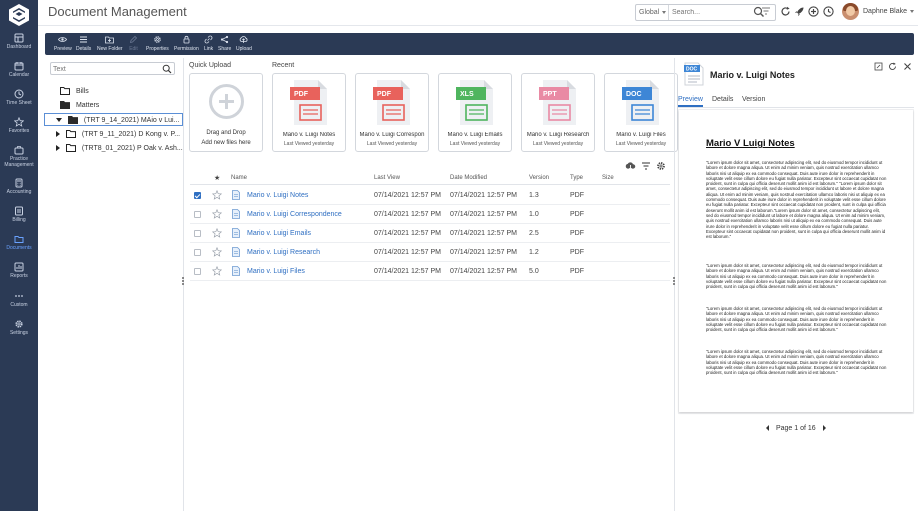 The width and height of the screenshot is (918, 511). I want to click on column-header-name: Name, so click(239, 178).